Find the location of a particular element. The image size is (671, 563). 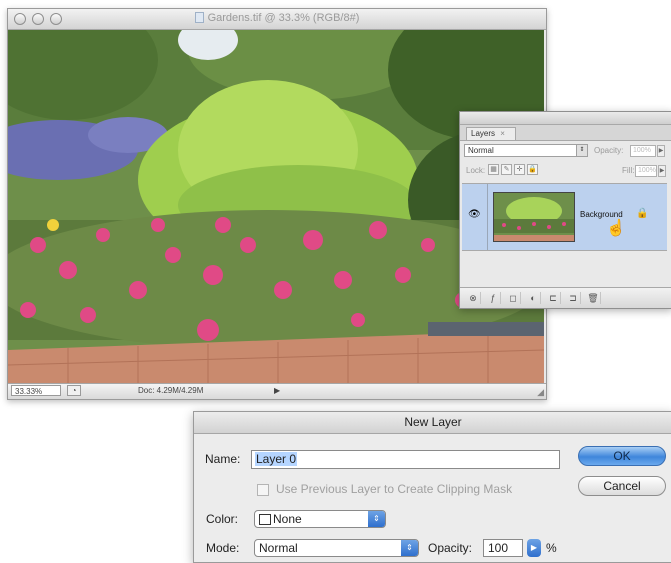

color-swatch is located at coordinates (265, 519).